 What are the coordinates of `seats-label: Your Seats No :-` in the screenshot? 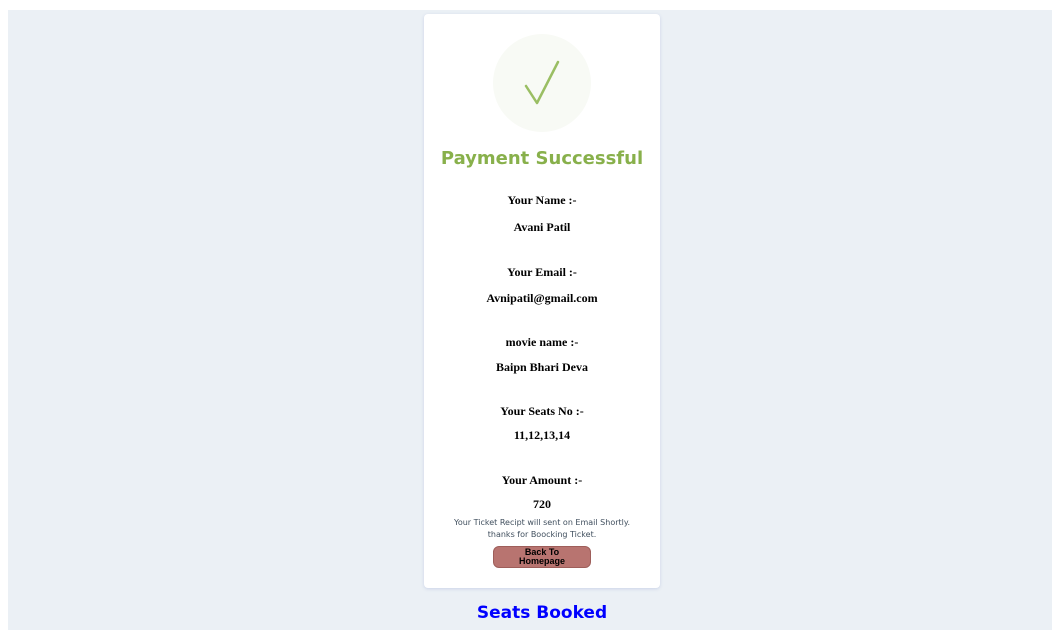 It's located at (542, 411).